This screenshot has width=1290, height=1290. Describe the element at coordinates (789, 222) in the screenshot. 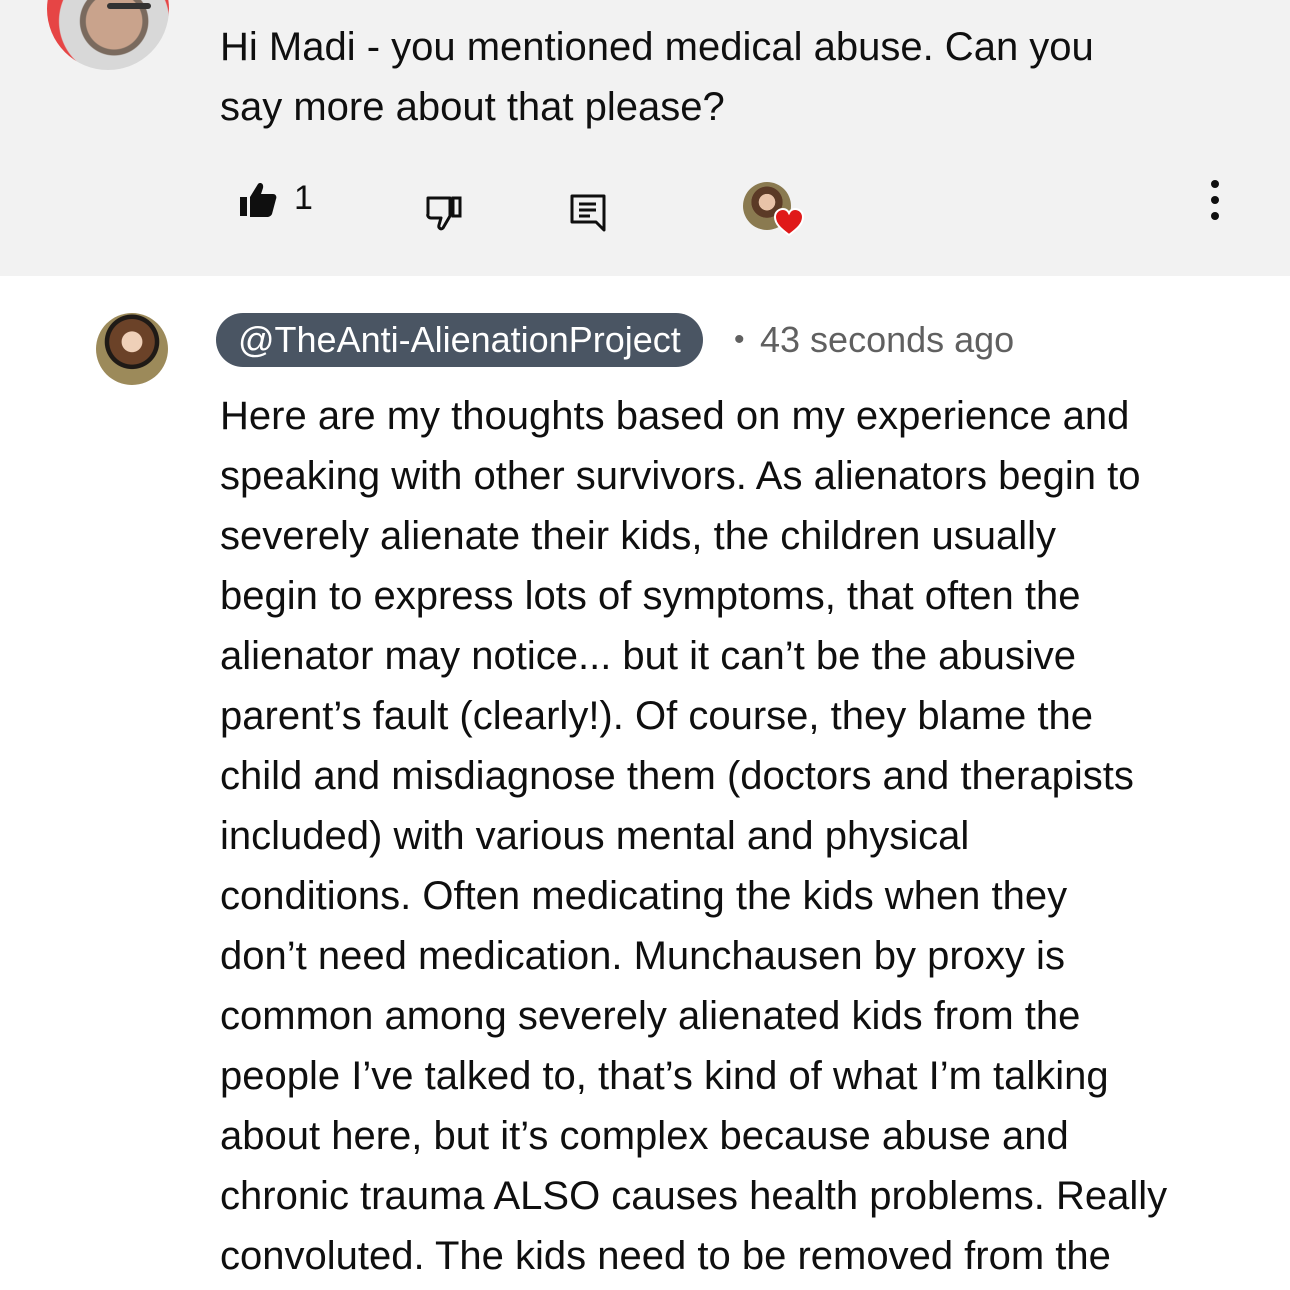

I see `heart-icon` at that location.